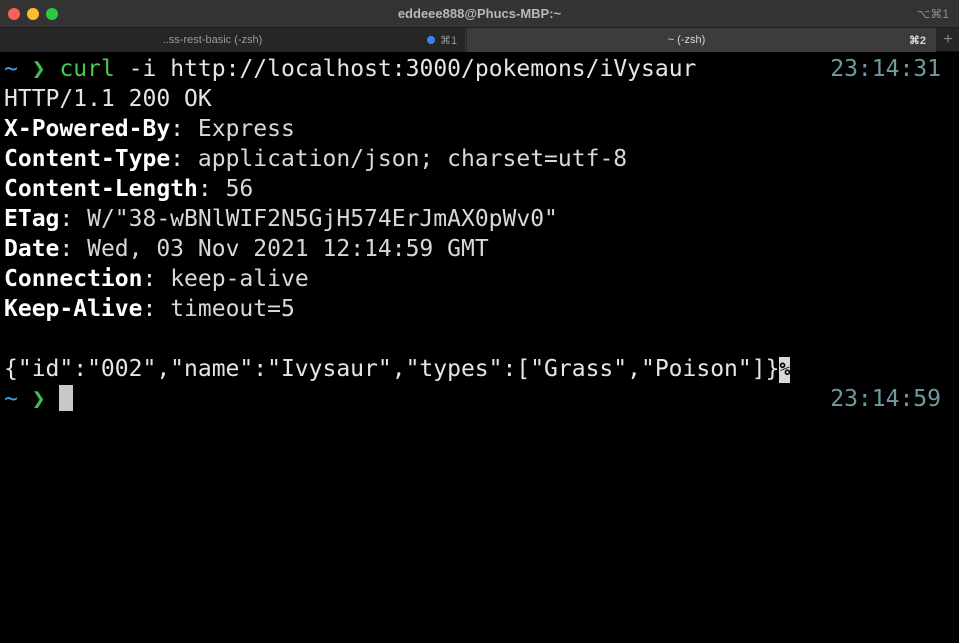  What do you see at coordinates (212, 40) in the screenshot?
I see `tab-label: ..ss-rest-basic (-zsh)` at bounding box center [212, 40].